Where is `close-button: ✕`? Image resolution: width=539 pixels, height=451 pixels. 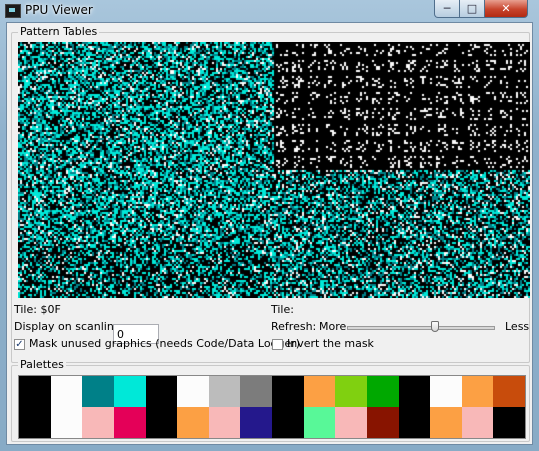 close-button: ✕ is located at coordinates (506, 9).